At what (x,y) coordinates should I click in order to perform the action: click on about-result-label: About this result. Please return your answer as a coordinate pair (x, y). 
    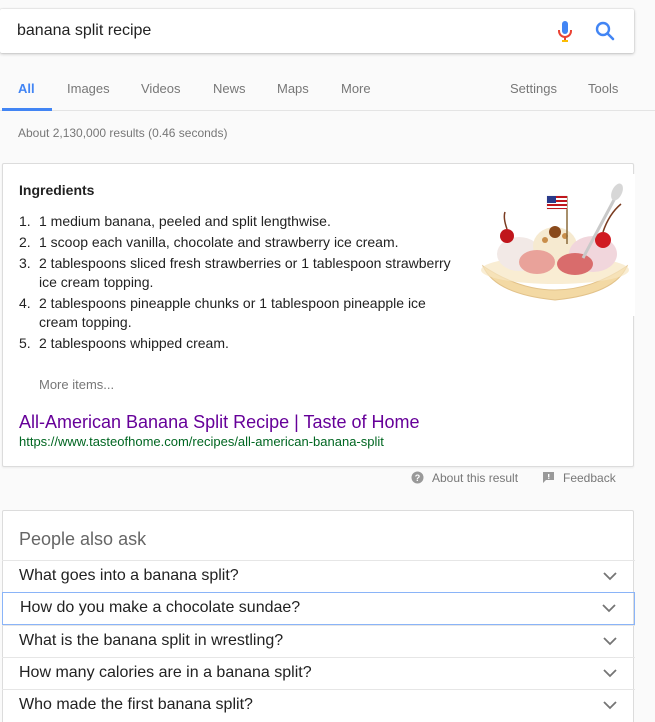
    Looking at the image, I should click on (475, 478).